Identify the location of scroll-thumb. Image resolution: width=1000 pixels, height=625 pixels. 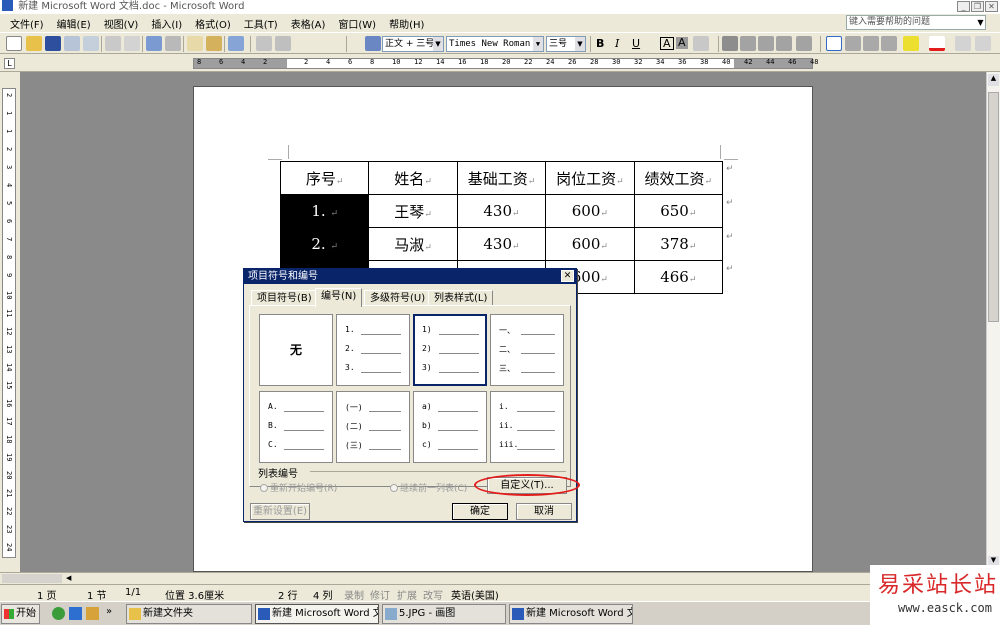
(993, 207).